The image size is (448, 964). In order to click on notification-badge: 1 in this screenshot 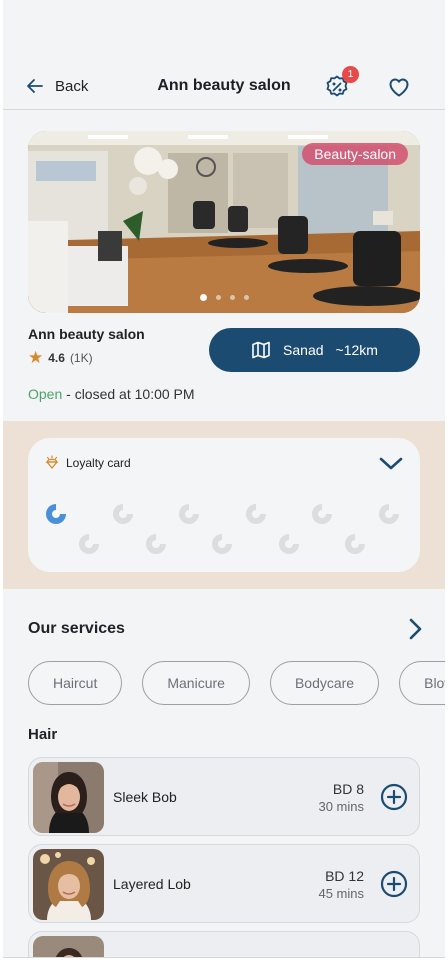, I will do `click(350, 74)`.